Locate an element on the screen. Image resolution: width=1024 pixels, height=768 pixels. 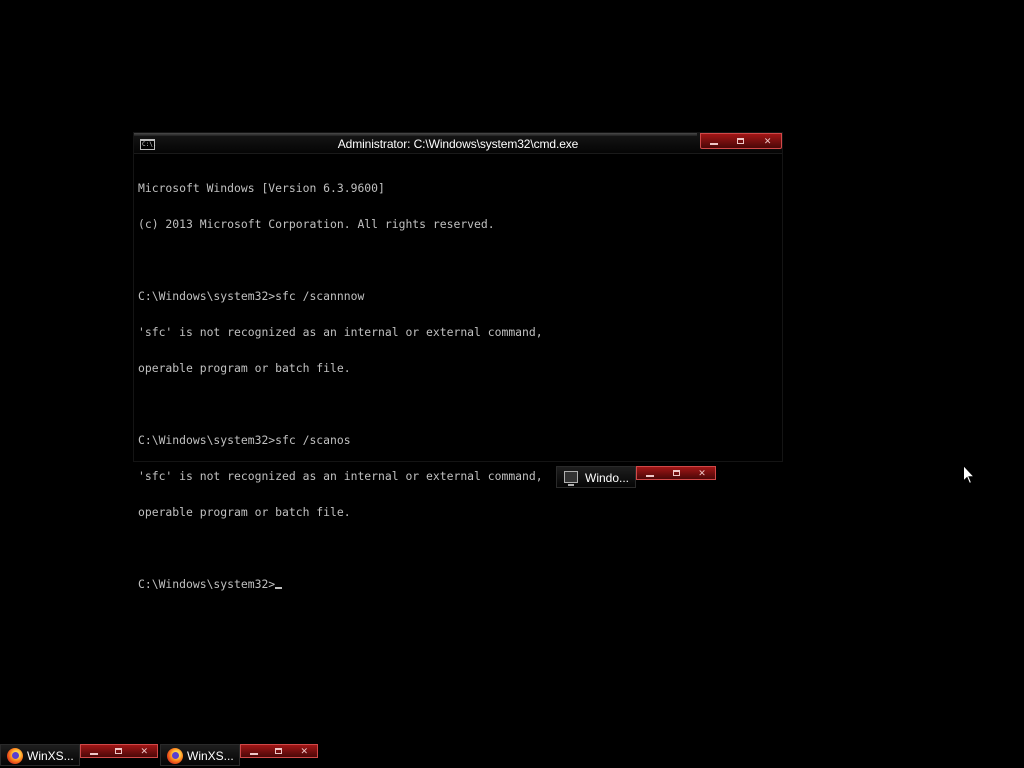
restore-button is located at coordinates (650, 473).